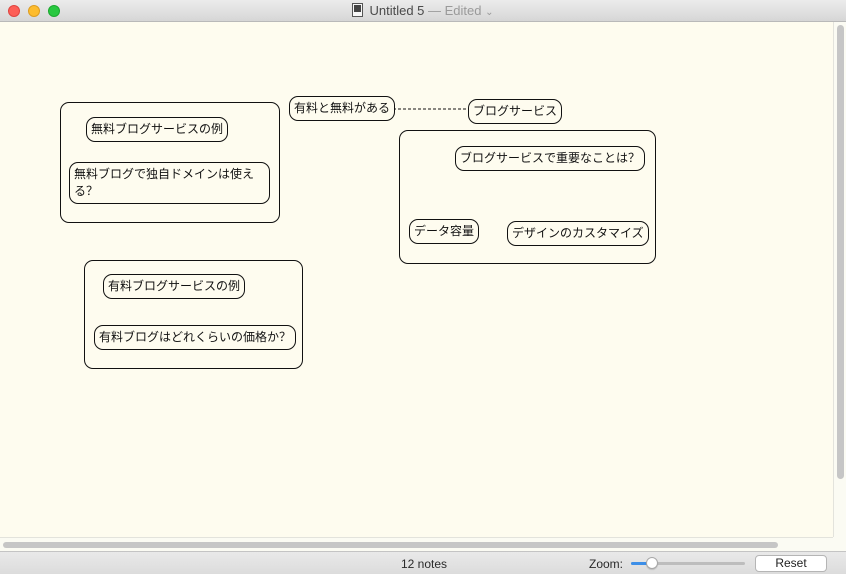 This screenshot has height=574, width=846. I want to click on note-design-customize: デザインのカスタマイズ, so click(578, 233).